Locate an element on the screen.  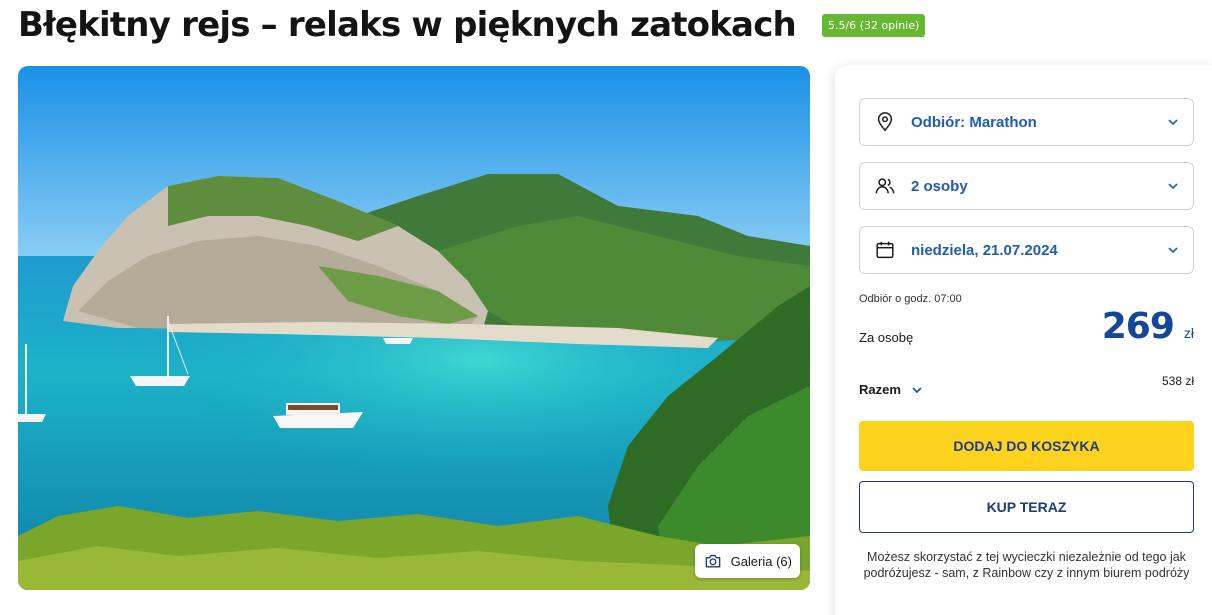
date-select-label: niedziela, 21.07.2024 is located at coordinates (984, 250).